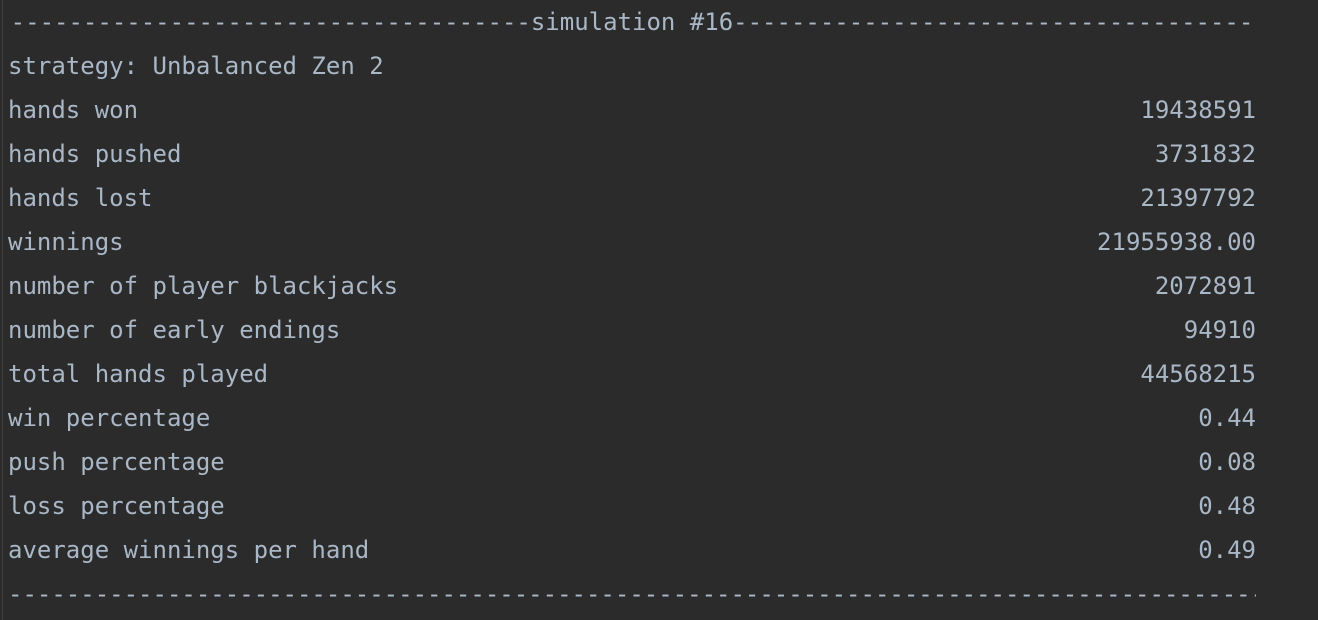 Image resolution: width=1318 pixels, height=620 pixels. Describe the element at coordinates (632, 418) in the screenshot. I see `stat-row: win percentage 0.44` at that location.